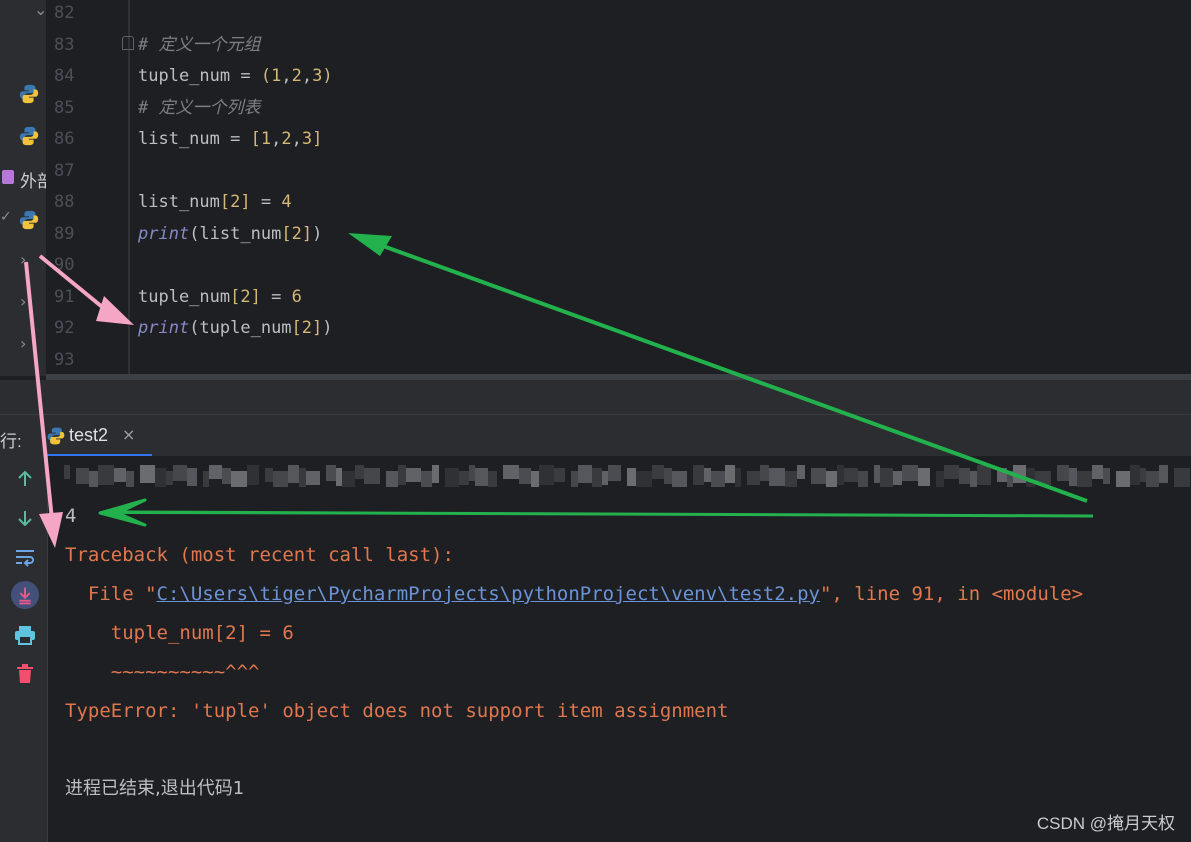  I want to click on traceback-header: Traceback (most recent call last):, so click(259, 555).